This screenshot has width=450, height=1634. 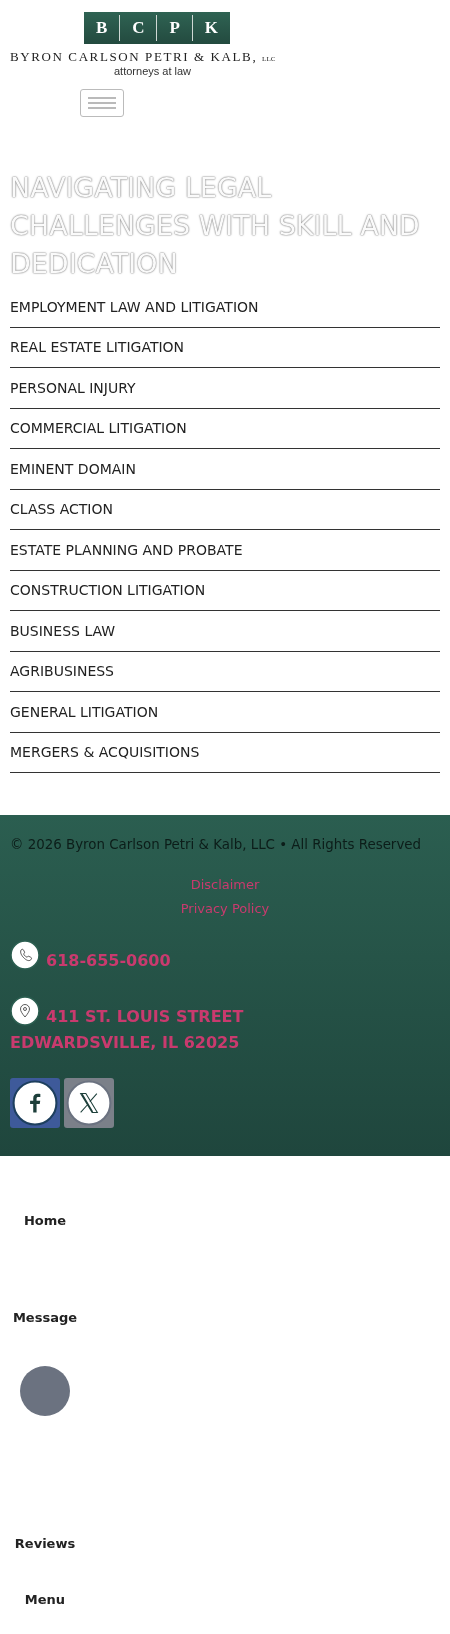 What do you see at coordinates (61, 509) in the screenshot?
I see `practice-area-link: CLASS ACTION` at bounding box center [61, 509].